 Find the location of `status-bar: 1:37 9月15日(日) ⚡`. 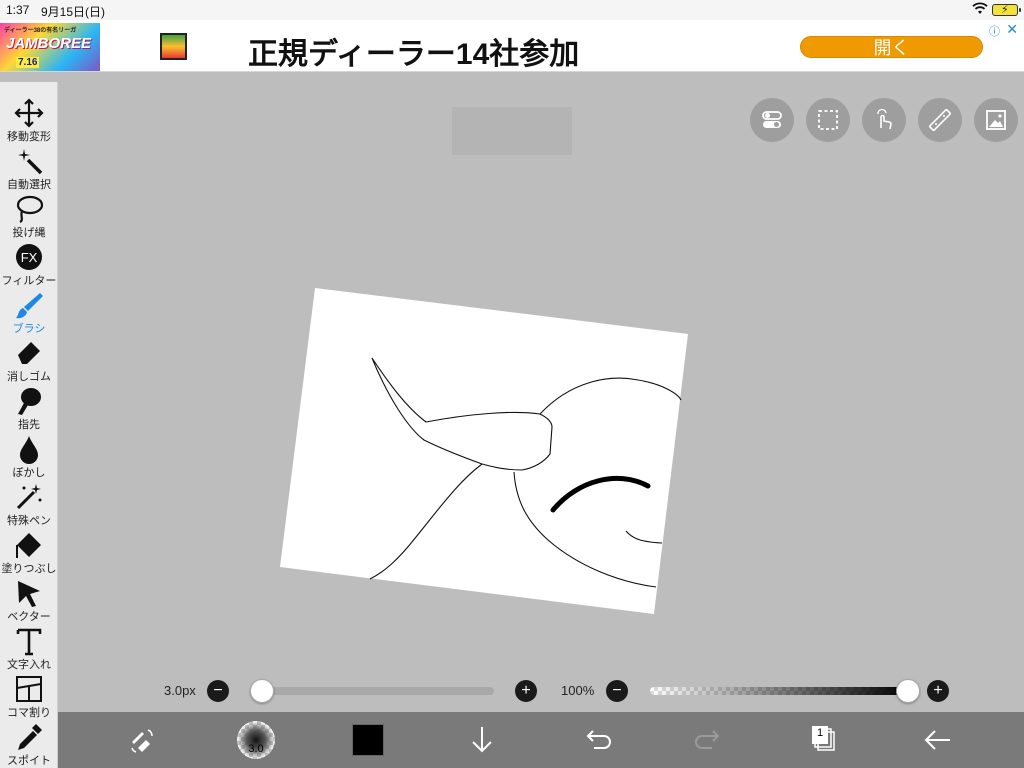

status-bar: 1:37 9月15日(日) ⚡ is located at coordinates (512, 10).